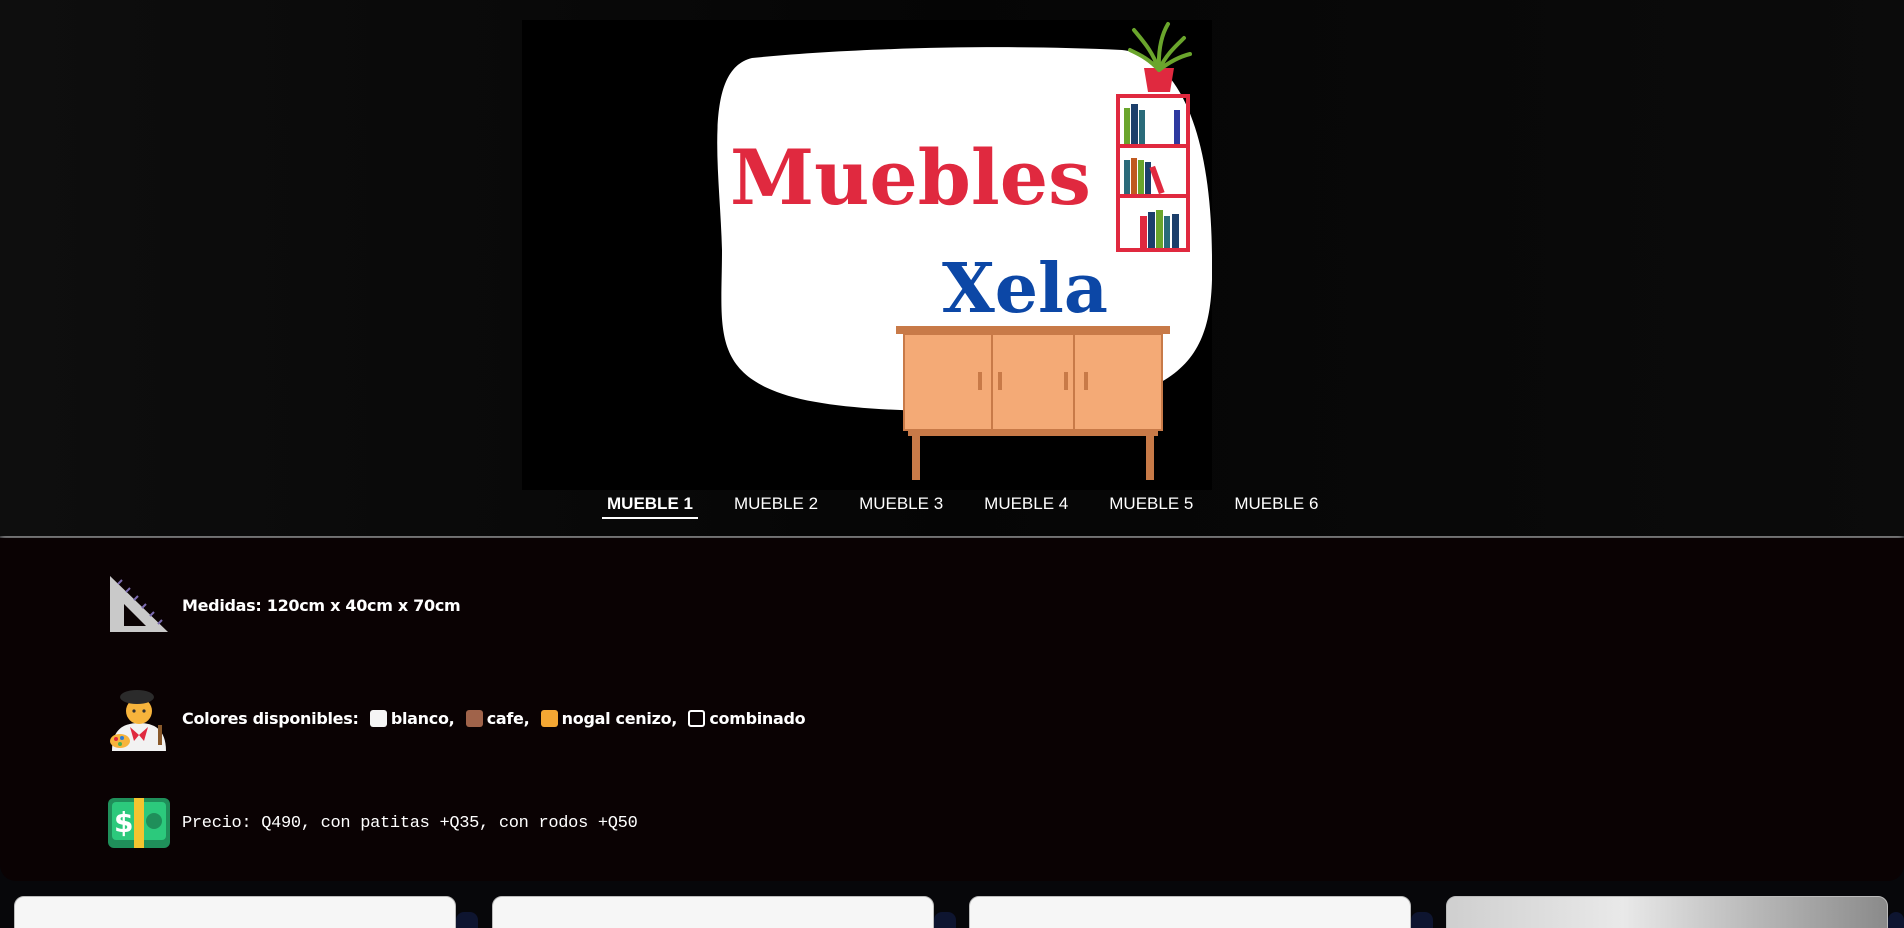 This screenshot has height=928, width=1904. What do you see at coordinates (139, 823) in the screenshot?
I see `dollar-bill-icon: $` at bounding box center [139, 823].